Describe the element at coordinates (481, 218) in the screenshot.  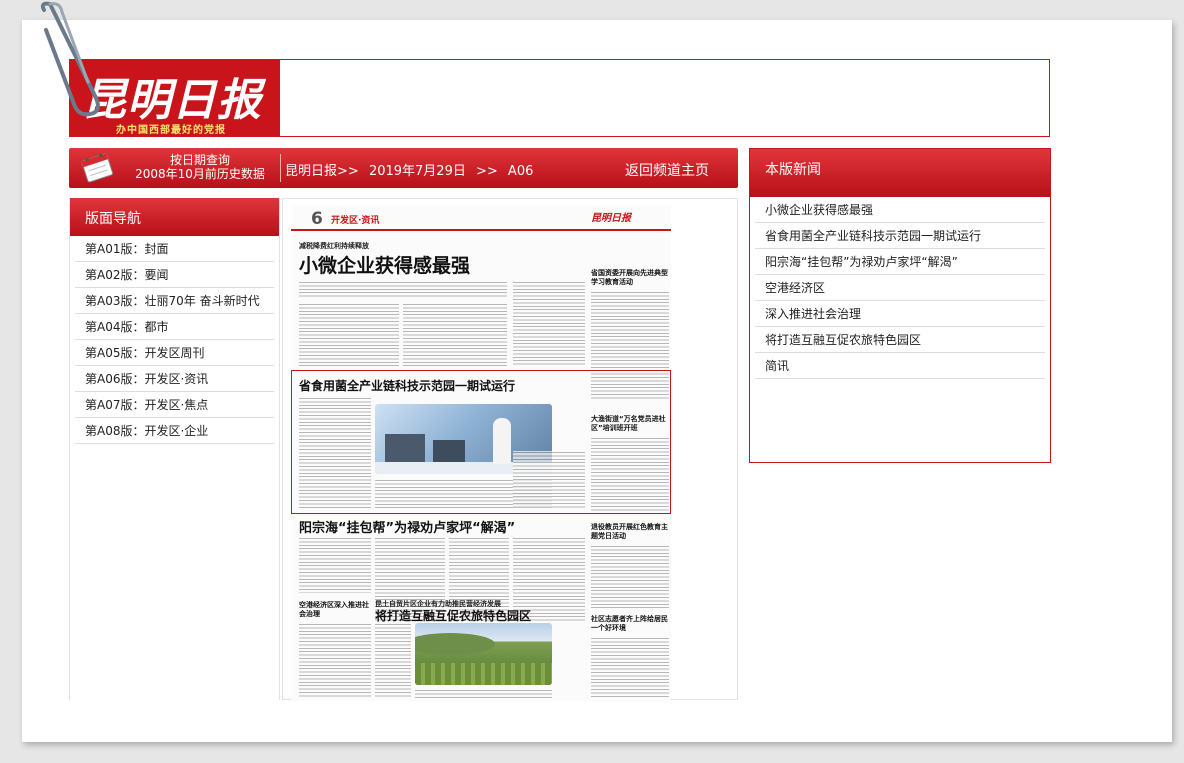
I see `page-header: 6 开发区·资讯 昆明日报` at that location.